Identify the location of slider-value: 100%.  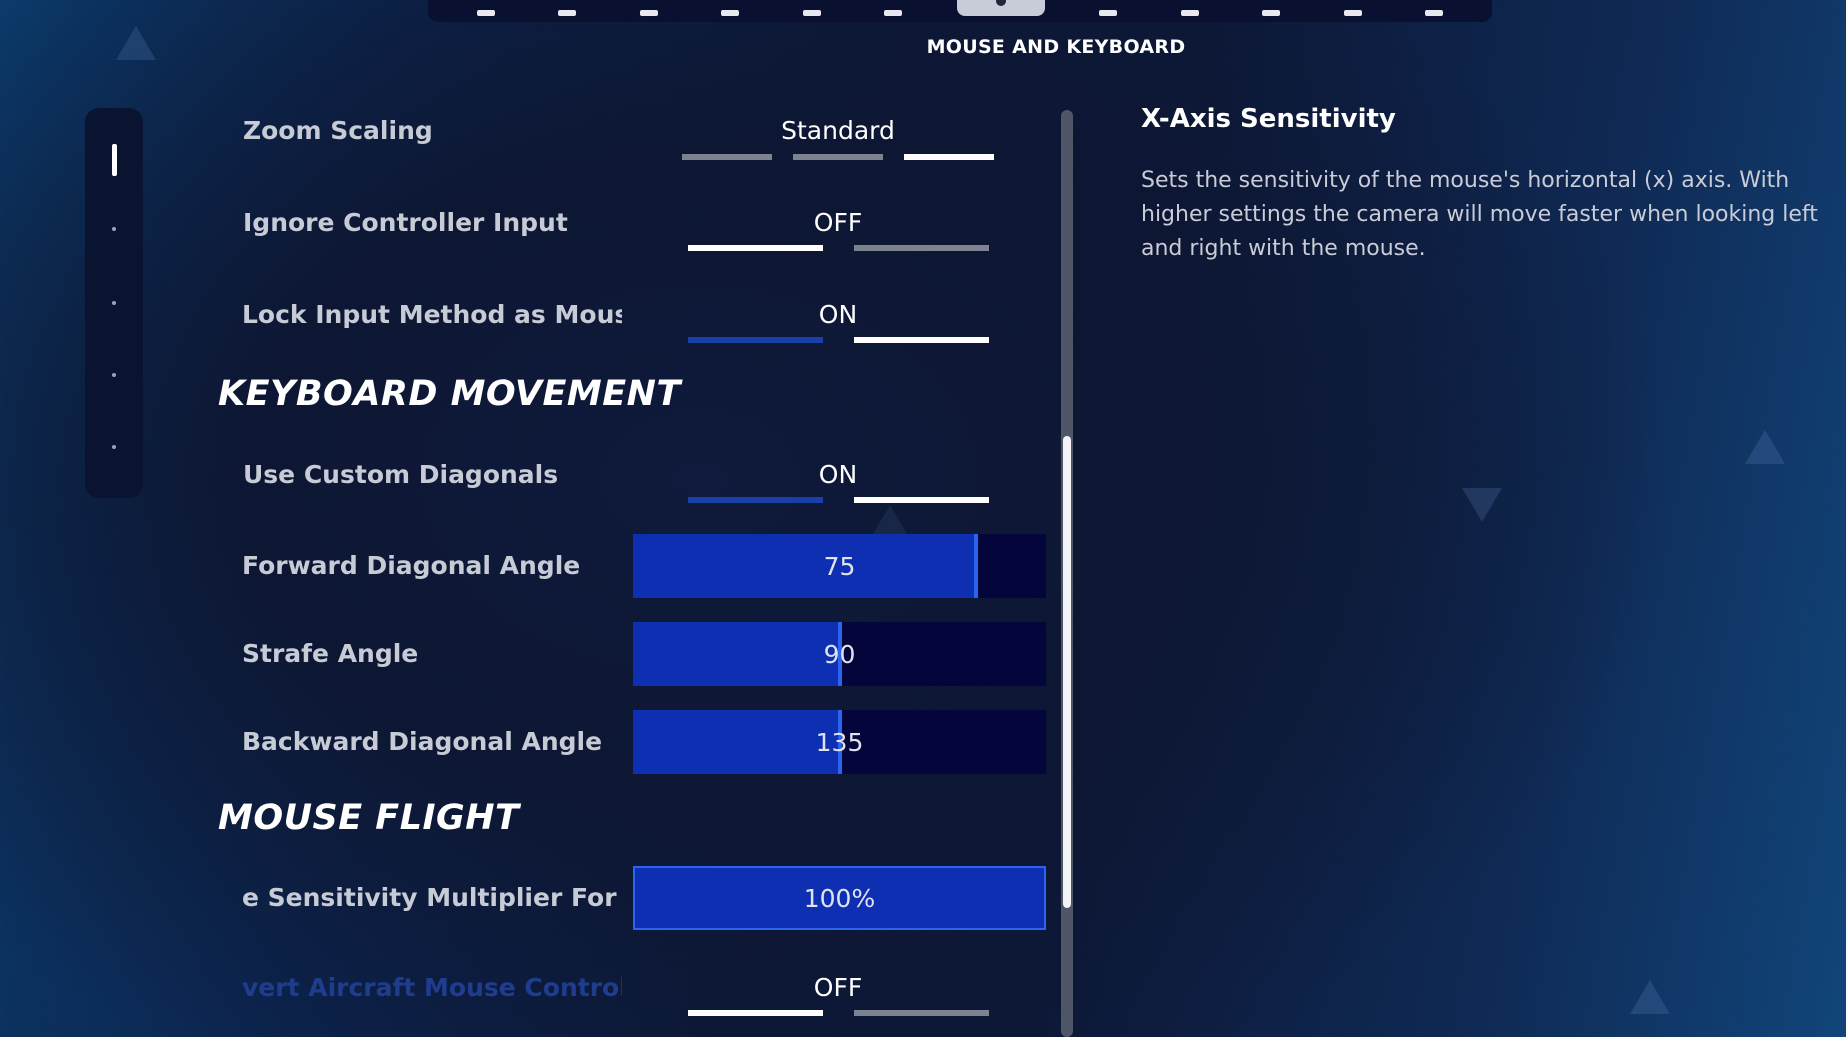
(839, 898).